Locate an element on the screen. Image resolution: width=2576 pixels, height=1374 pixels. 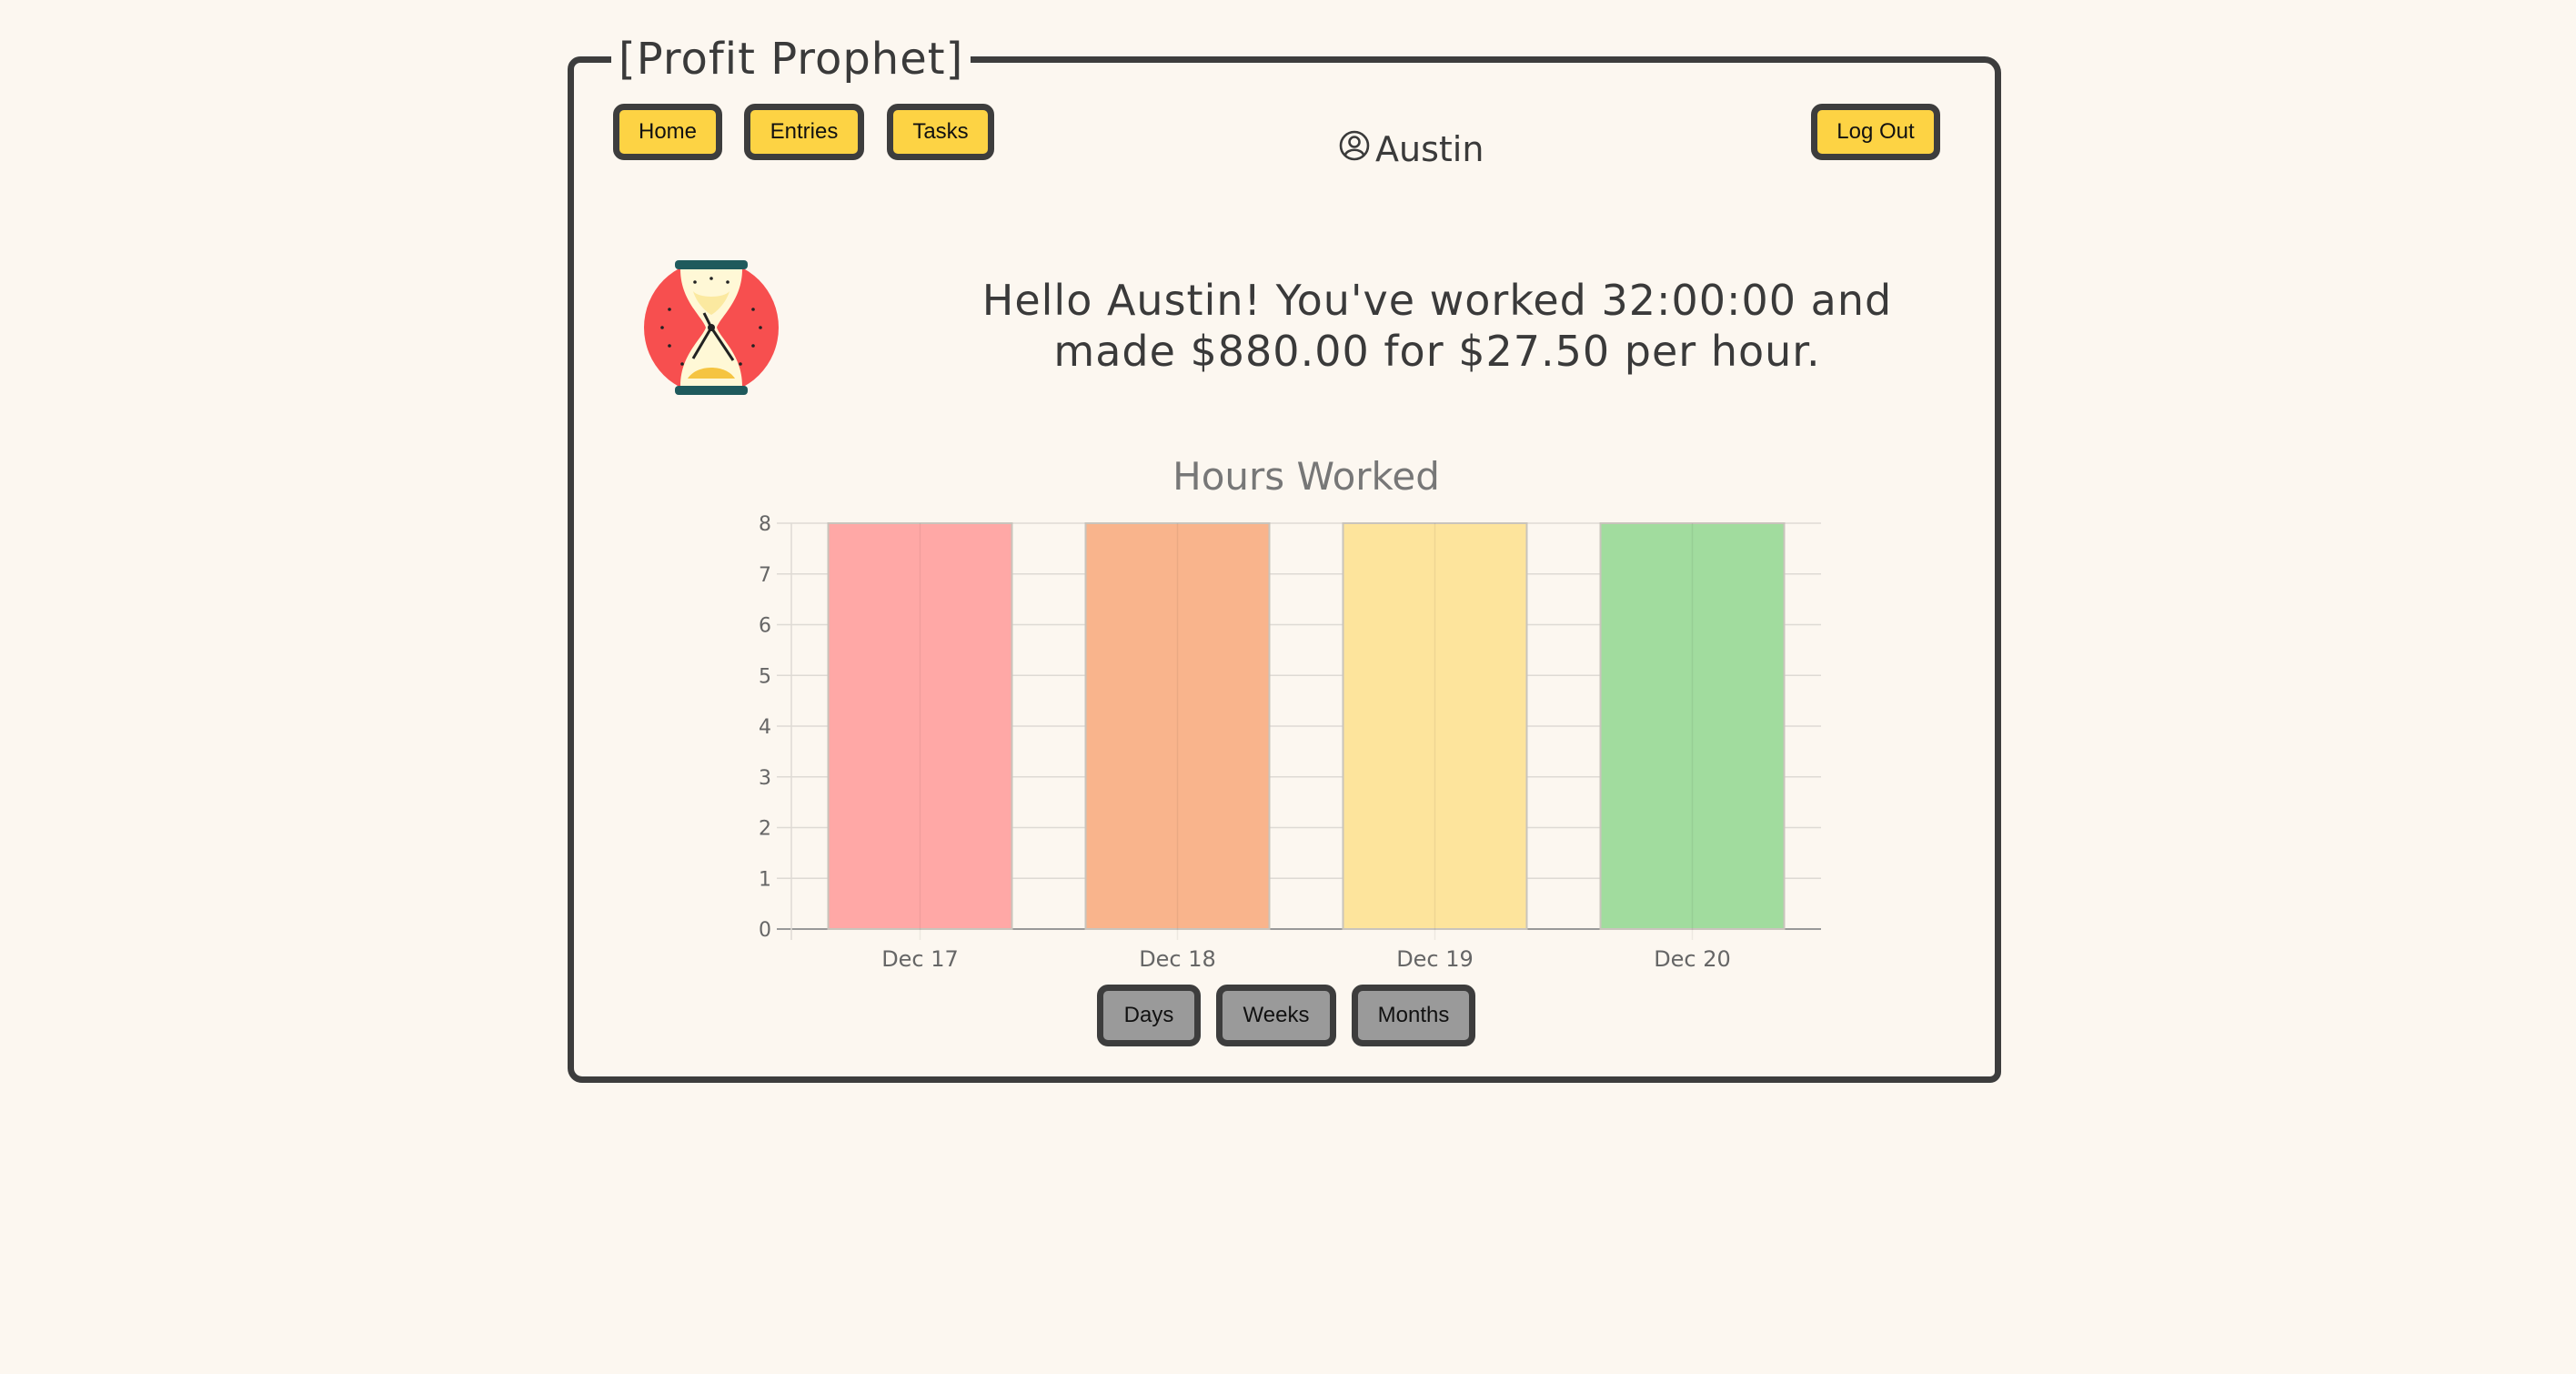
y-tick-label: 6 is located at coordinates (765, 626).